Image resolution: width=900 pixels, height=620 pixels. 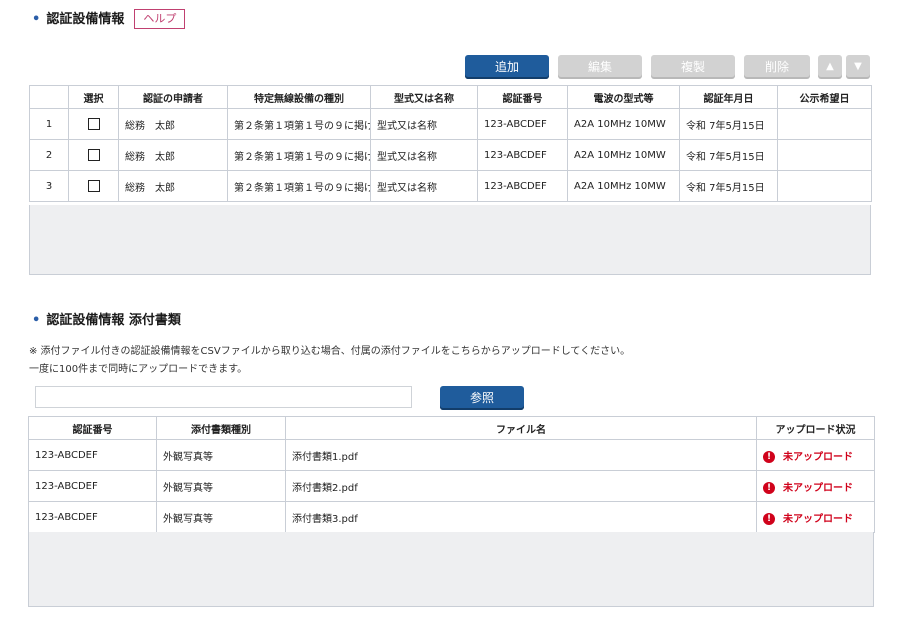 I want to click on col-header-cert-date: 認証年月日, so click(x=728, y=97).